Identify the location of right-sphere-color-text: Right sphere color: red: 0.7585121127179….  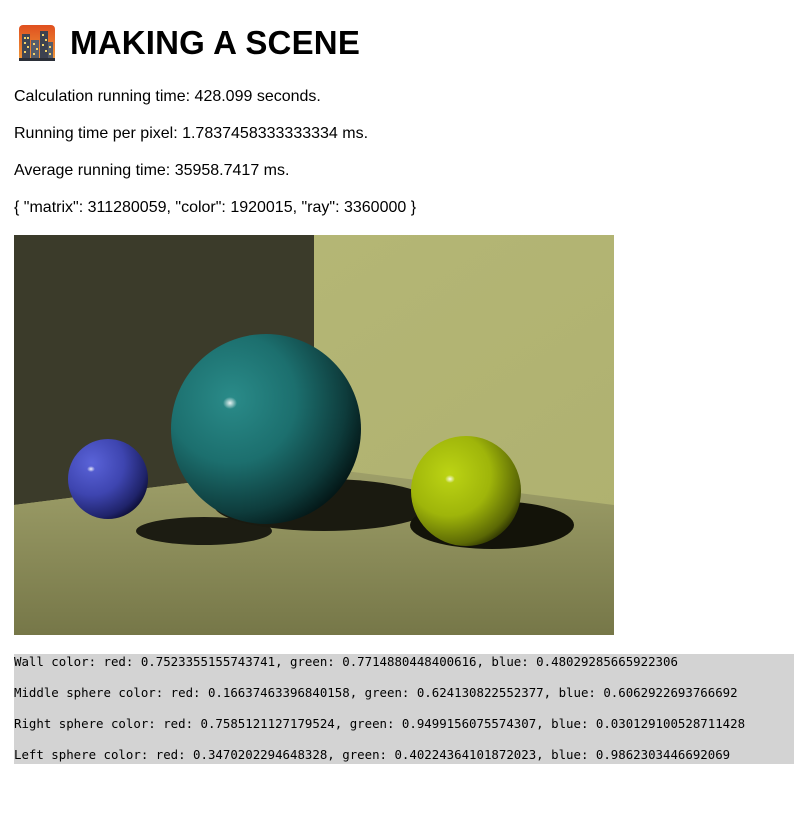
(380, 723).